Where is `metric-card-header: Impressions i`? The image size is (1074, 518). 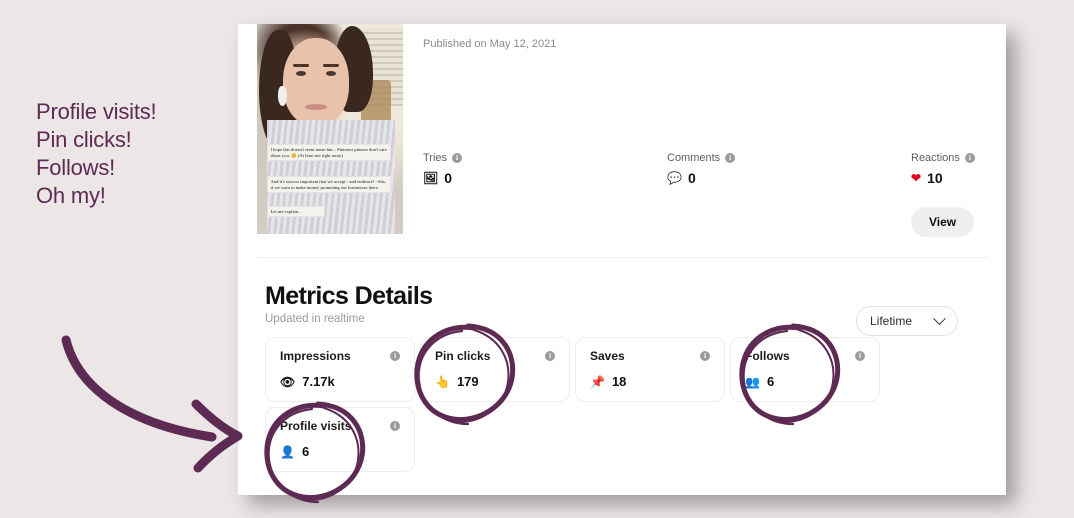
metric-card-header: Impressions i is located at coordinates (340, 356).